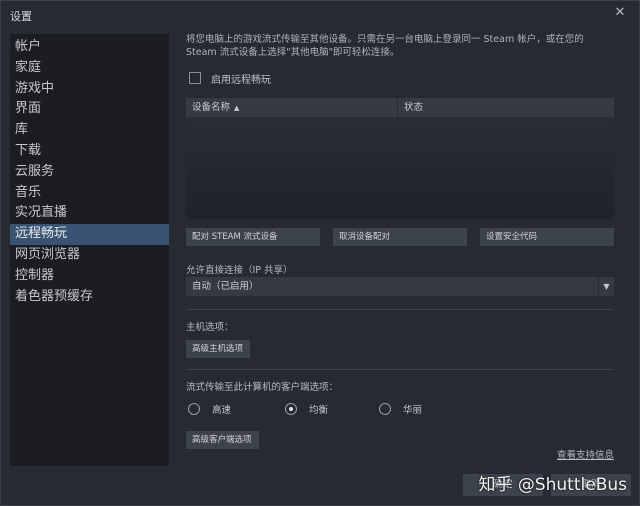 Image resolution: width=640 pixels, height=506 pixels. I want to click on sidebar-item-shader-precache: 着色器预缓存, so click(89, 297).